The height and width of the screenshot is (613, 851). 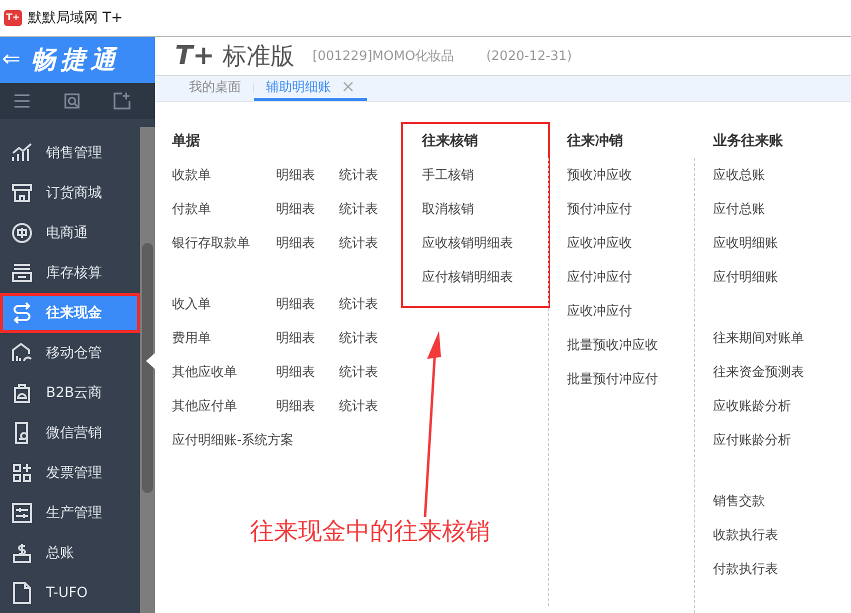 I want to click on menu-link: 收款单, so click(x=224, y=175).